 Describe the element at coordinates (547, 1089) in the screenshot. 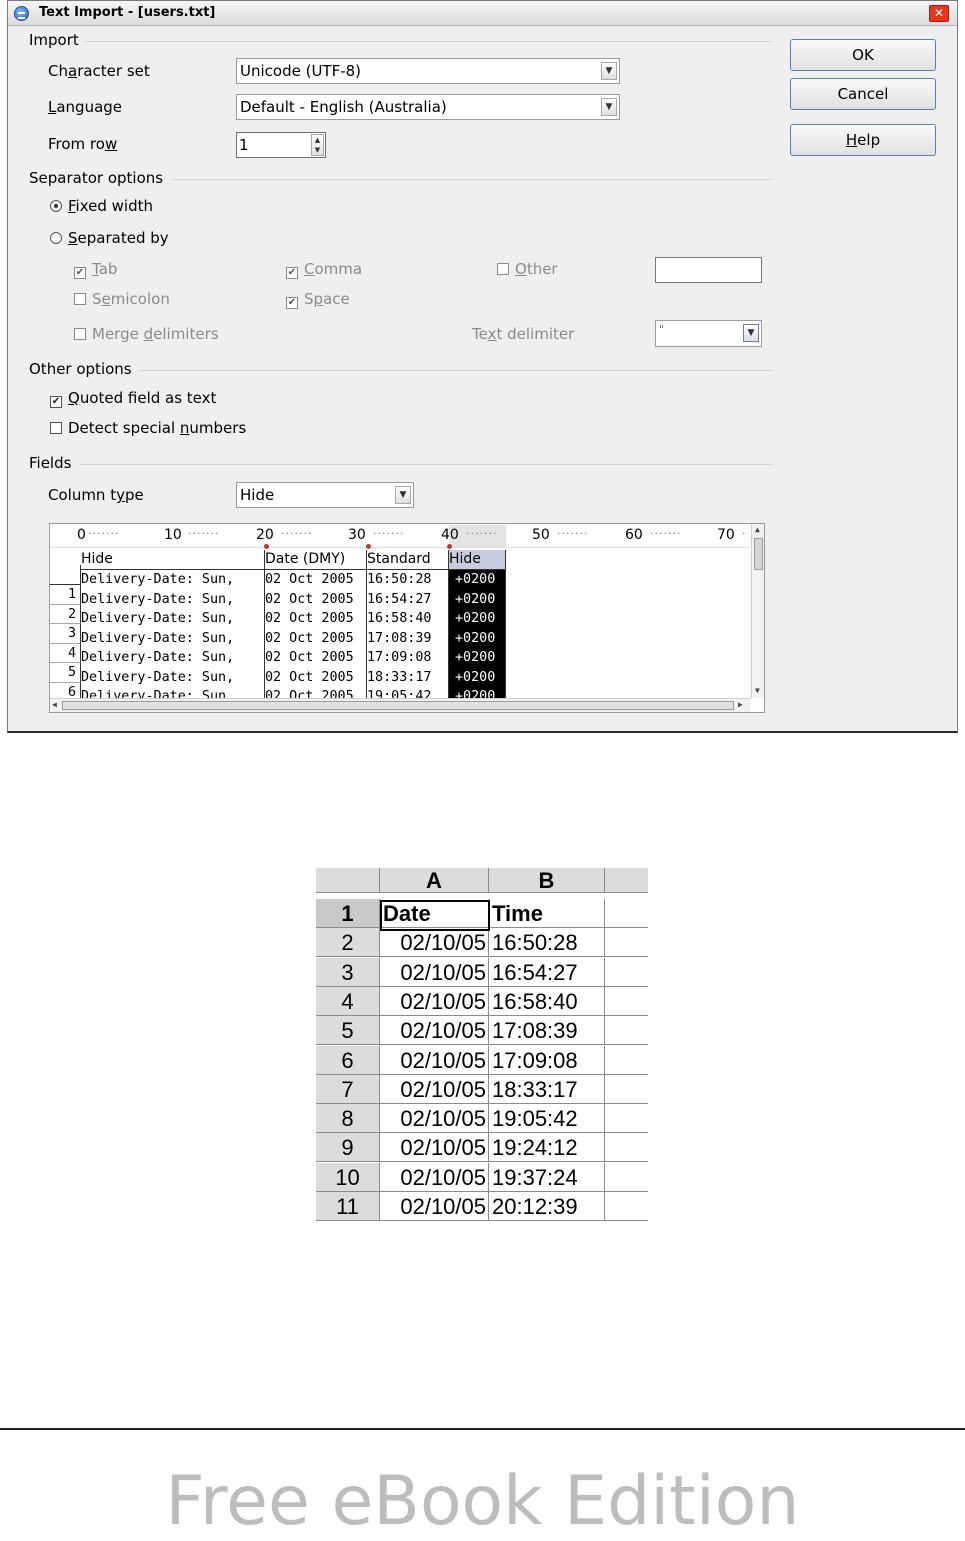

I see `cell-time: 18:33:17` at that location.